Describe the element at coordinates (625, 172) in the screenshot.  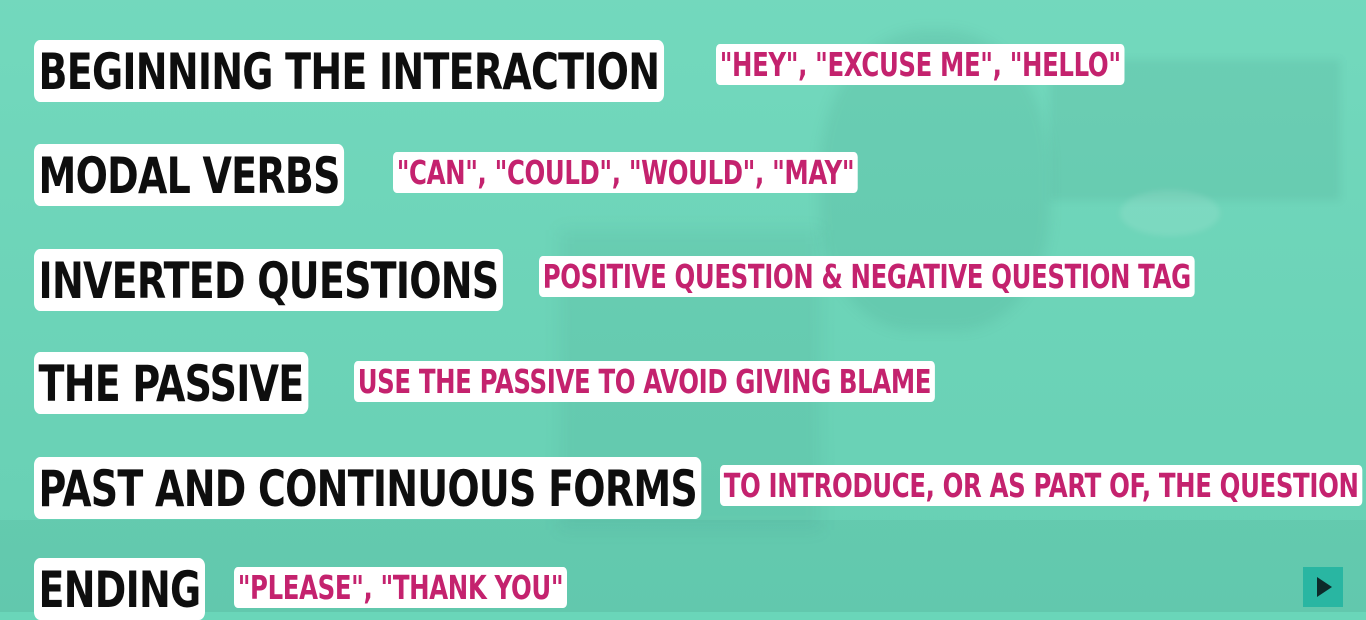
I see `topic-note: "CAN", "COULD", "WOULD", "MAY"` at that location.